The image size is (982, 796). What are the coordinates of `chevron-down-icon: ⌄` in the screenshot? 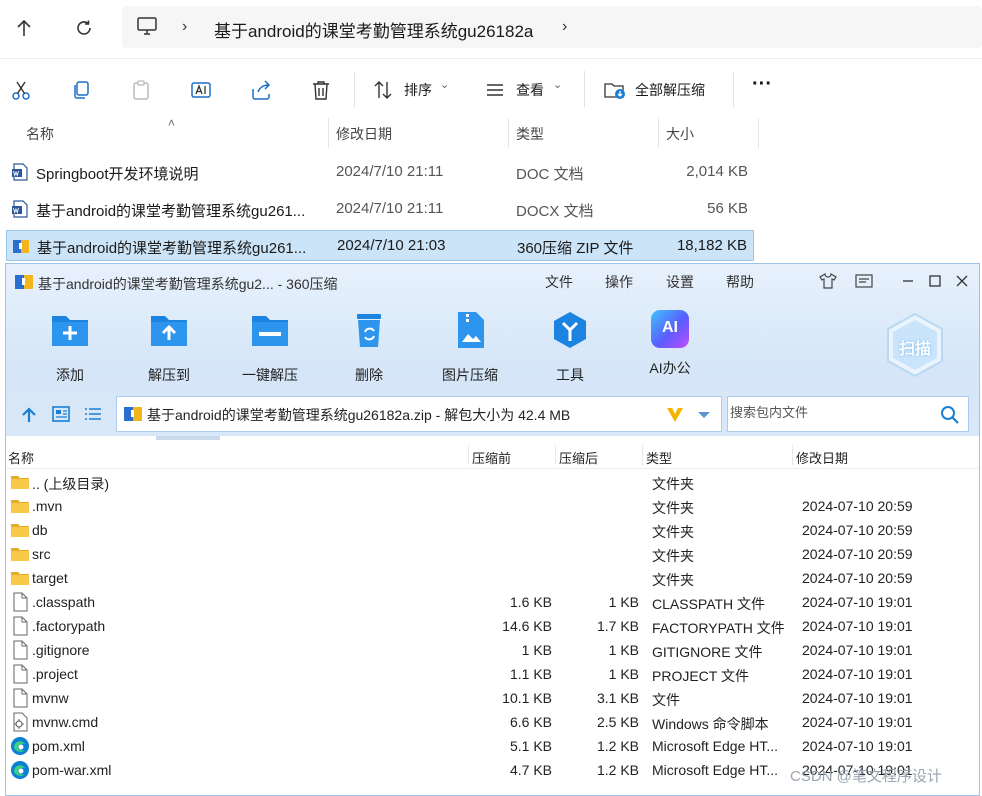 It's located at (445, 85).